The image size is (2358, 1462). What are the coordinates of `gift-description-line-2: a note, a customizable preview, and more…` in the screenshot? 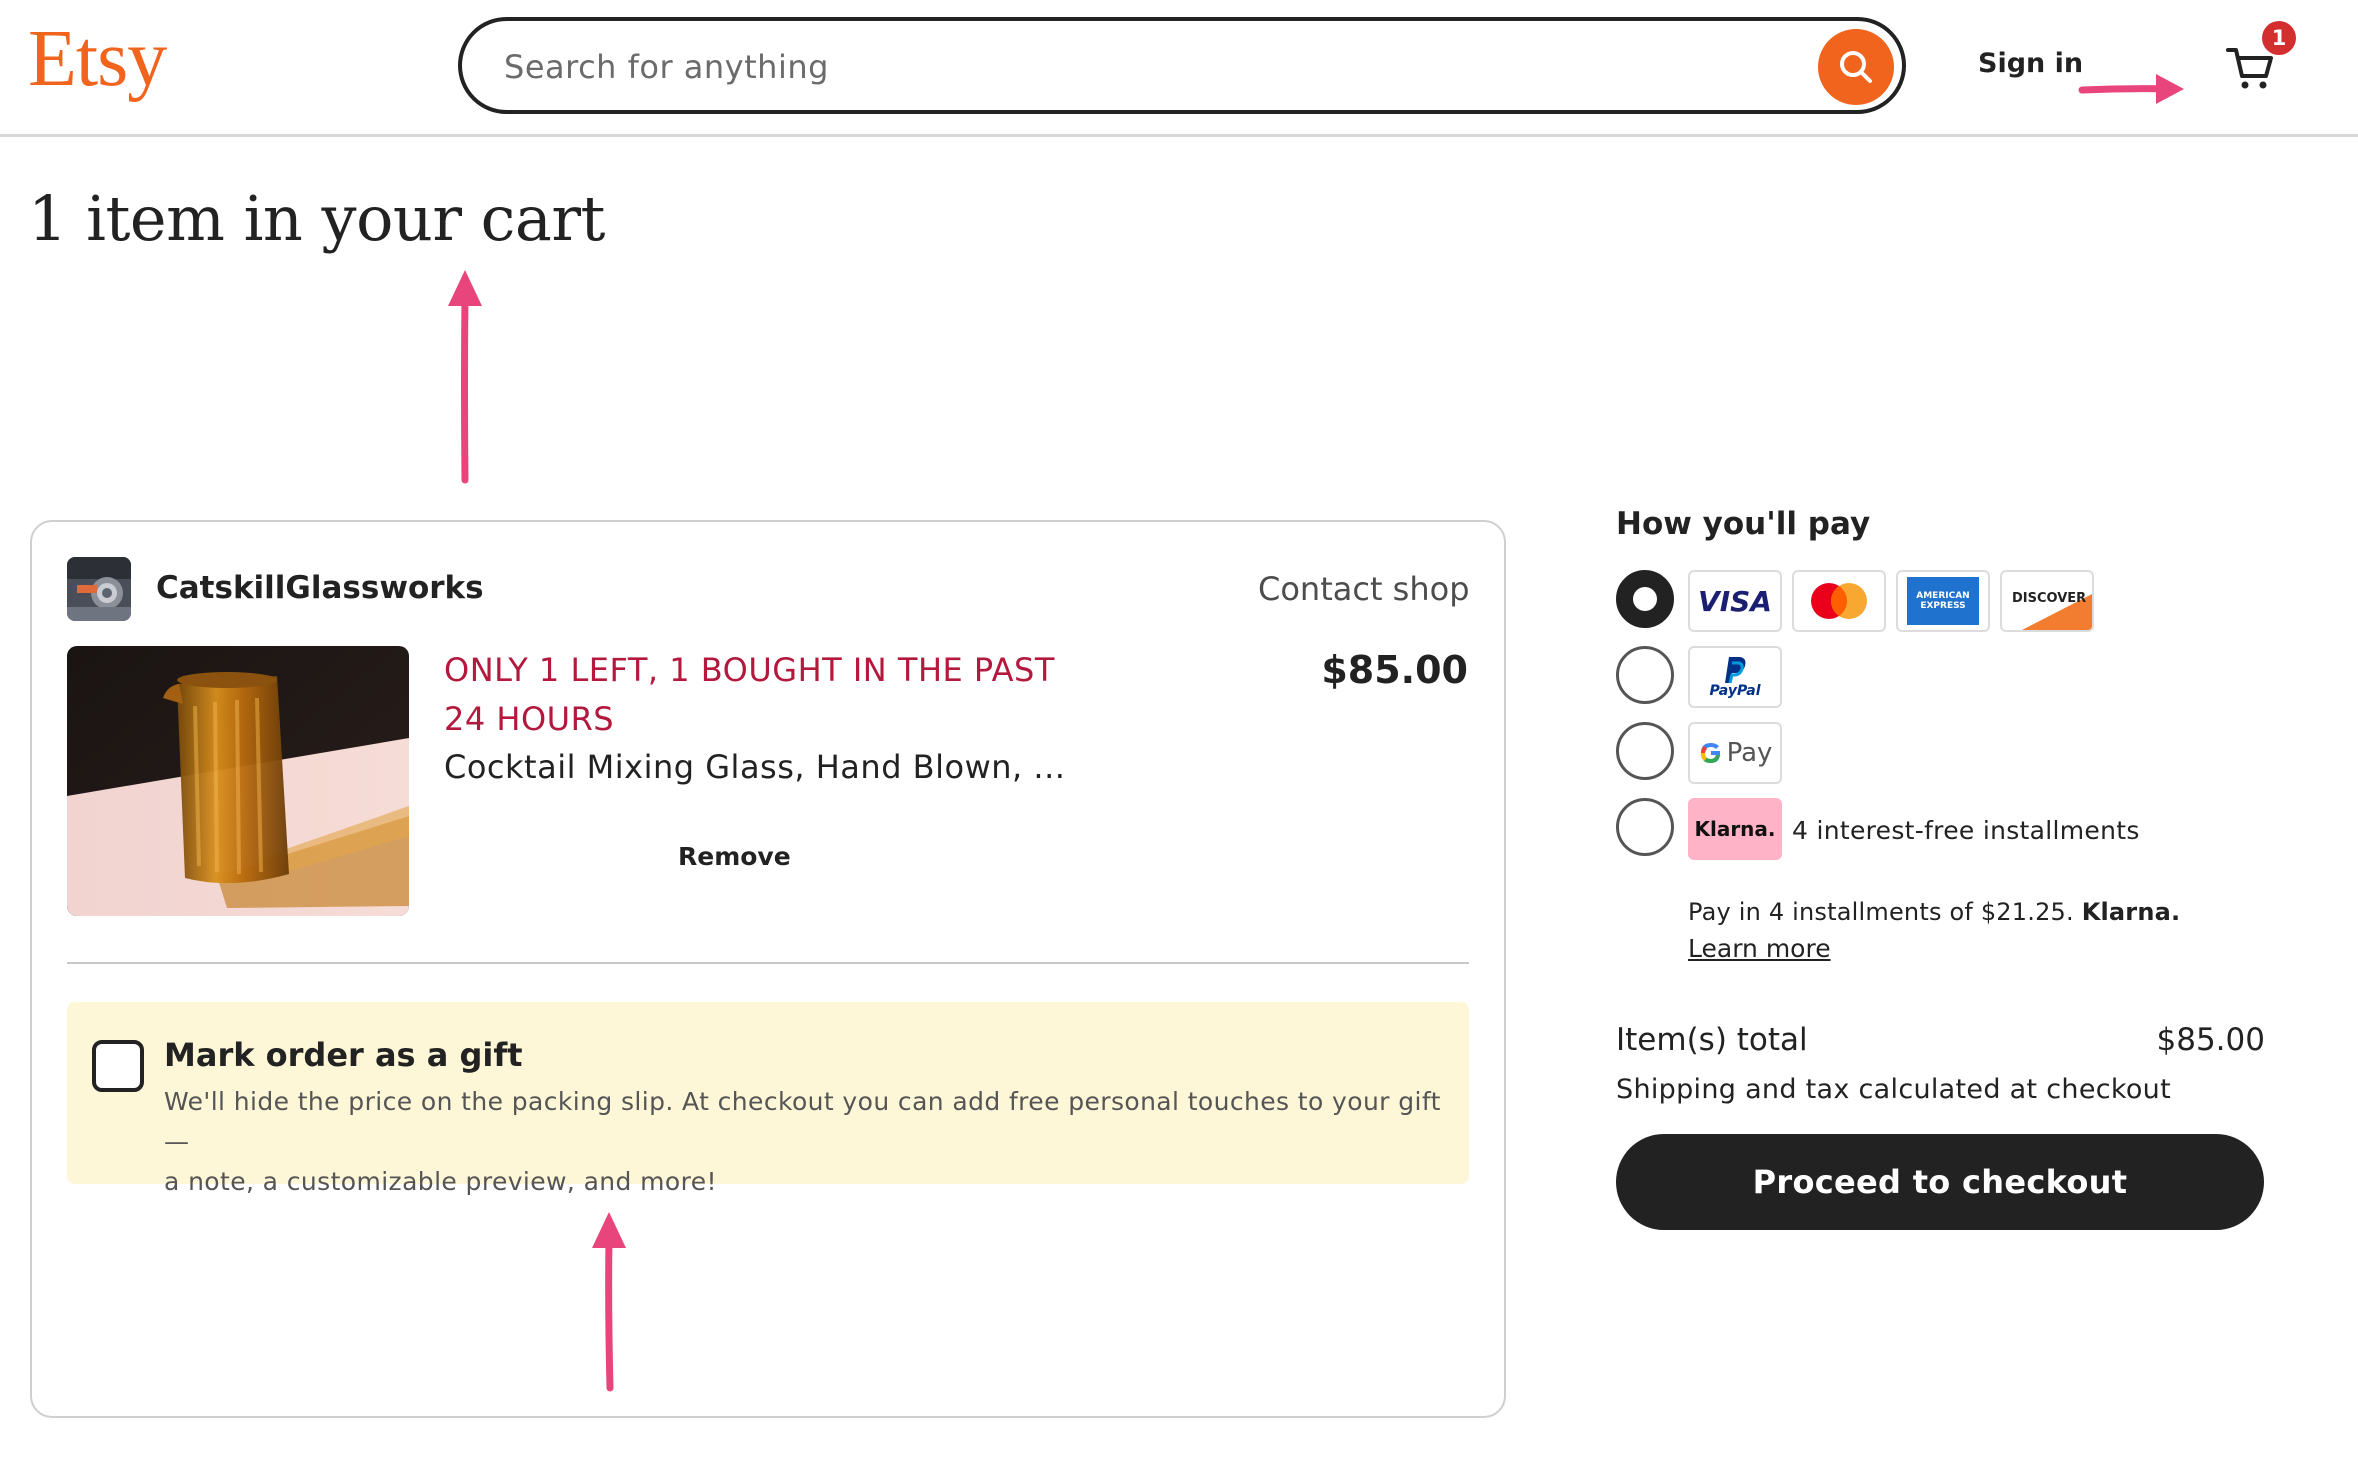 It's located at (440, 1181).